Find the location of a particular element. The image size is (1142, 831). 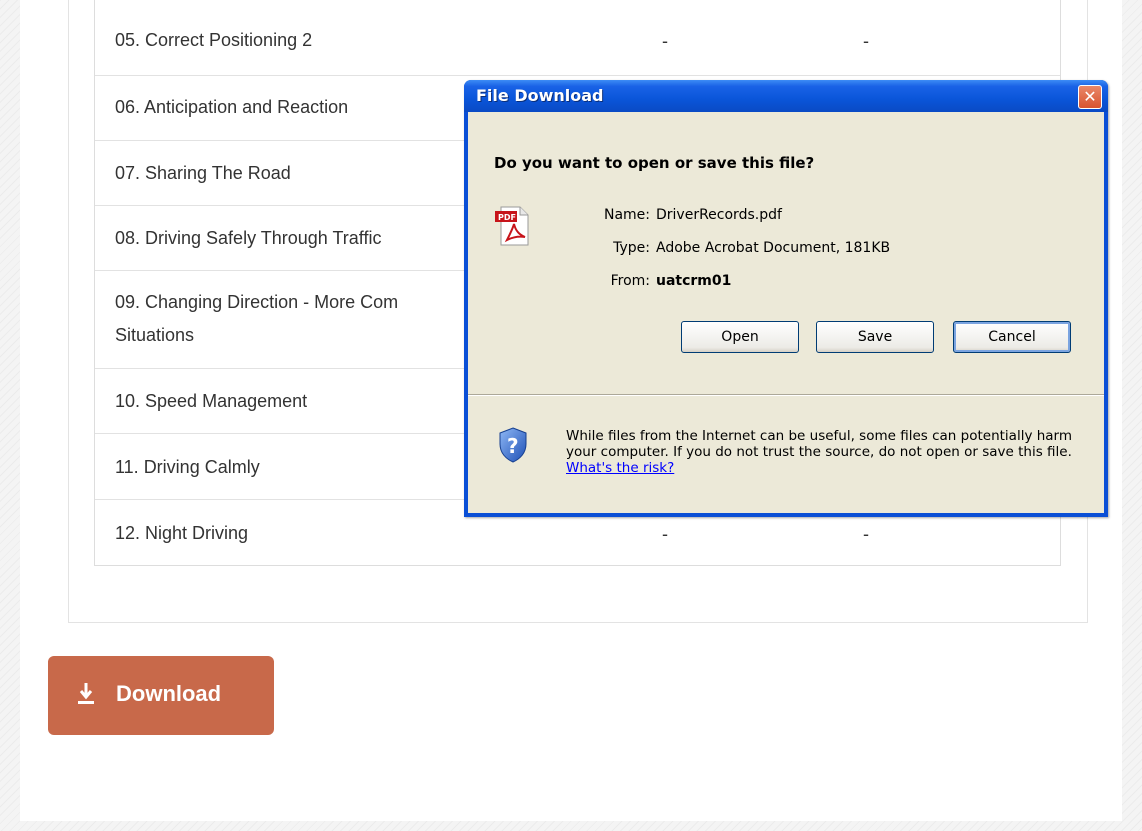

whats-the-risk-link: What's the risk? is located at coordinates (620, 468).